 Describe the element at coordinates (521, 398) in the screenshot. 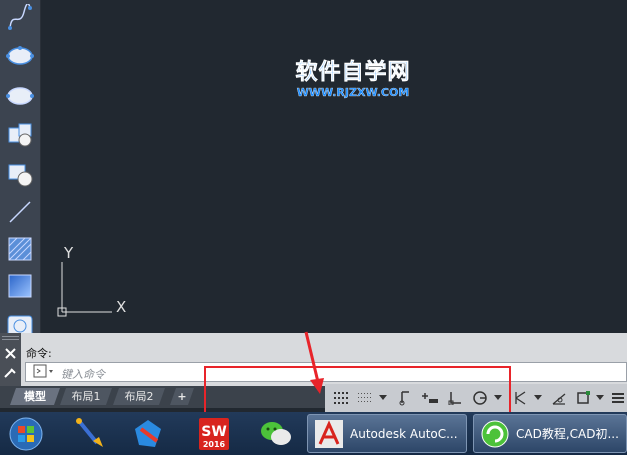

I see `isodraft-icon` at that location.